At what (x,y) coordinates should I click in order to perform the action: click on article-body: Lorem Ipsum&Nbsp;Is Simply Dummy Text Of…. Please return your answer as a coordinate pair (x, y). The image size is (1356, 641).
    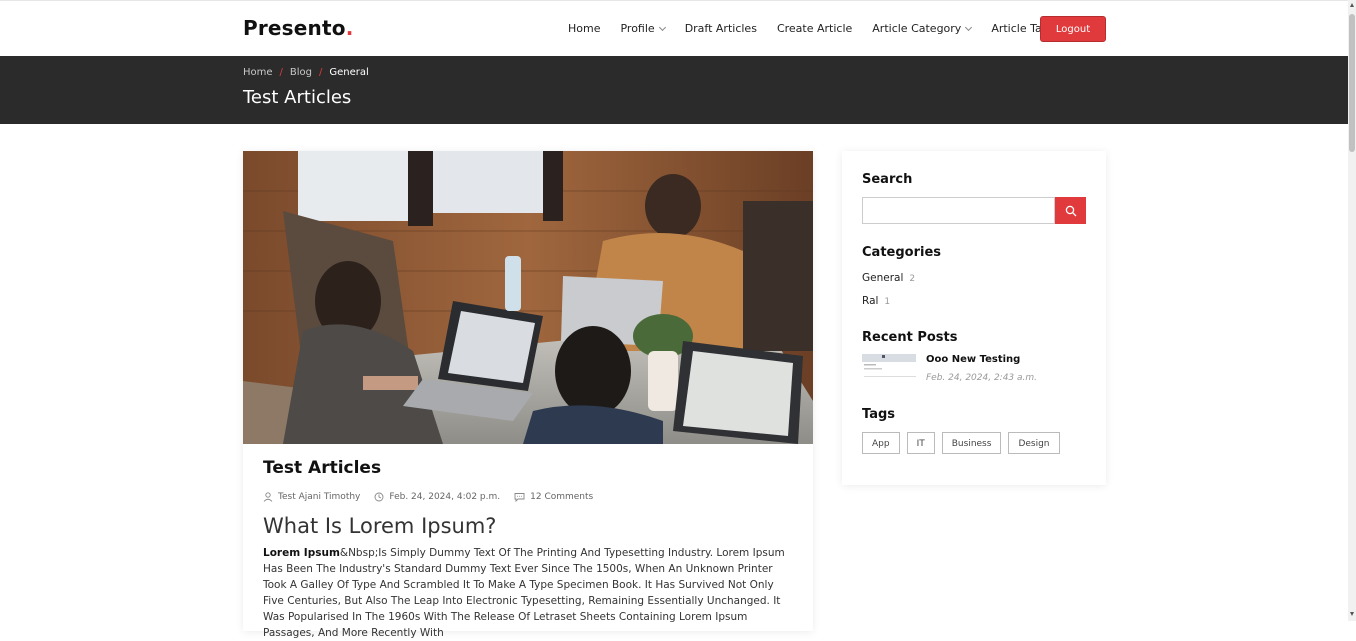
    Looking at the image, I should click on (528, 593).